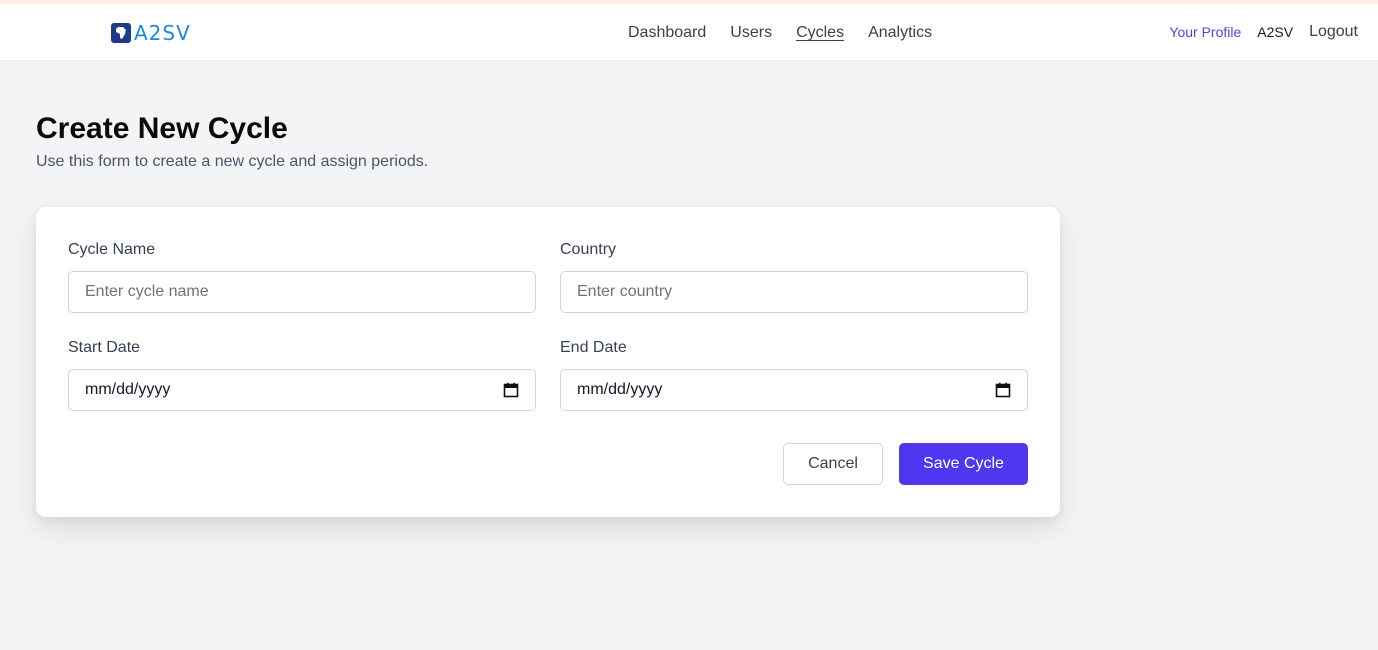  I want to click on nav-analytics: Analytics, so click(900, 32).